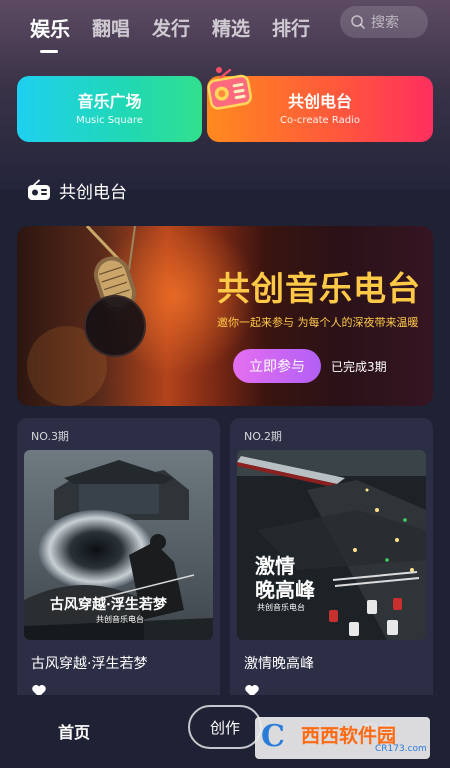  I want to click on episode-number: NO.3期, so click(50, 436).